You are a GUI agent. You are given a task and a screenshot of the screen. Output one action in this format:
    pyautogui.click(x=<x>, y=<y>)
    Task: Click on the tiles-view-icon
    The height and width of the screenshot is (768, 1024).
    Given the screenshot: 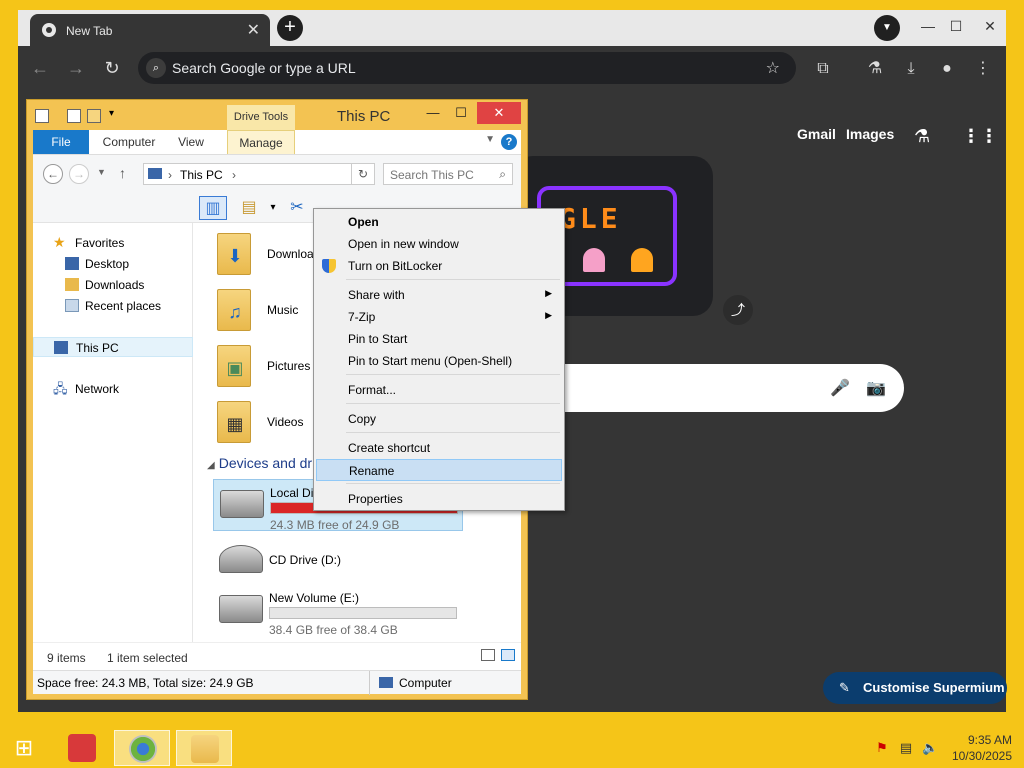 What is the action you would take?
    pyautogui.click(x=508, y=655)
    